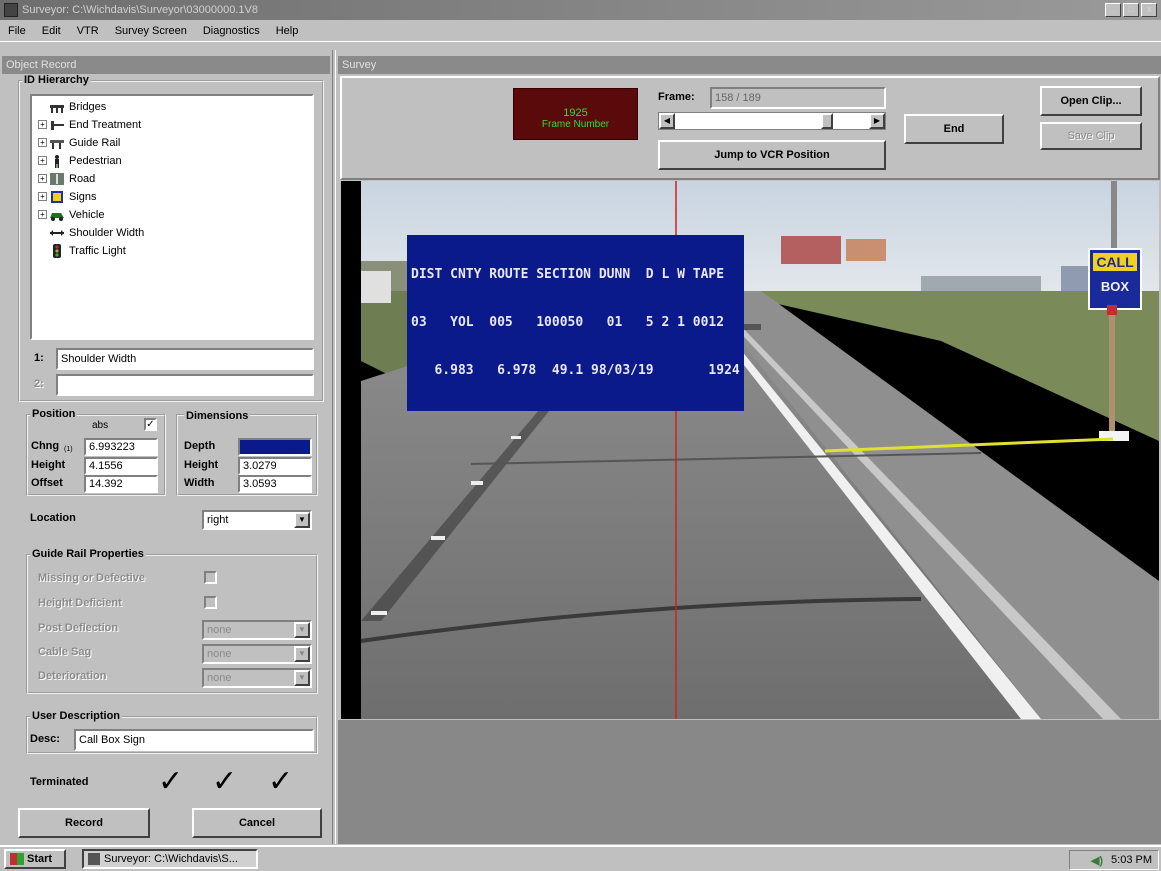 Image resolution: width=1161 pixels, height=871 pixels. What do you see at coordinates (257, 823) in the screenshot?
I see `cancel-button: Cancel` at bounding box center [257, 823].